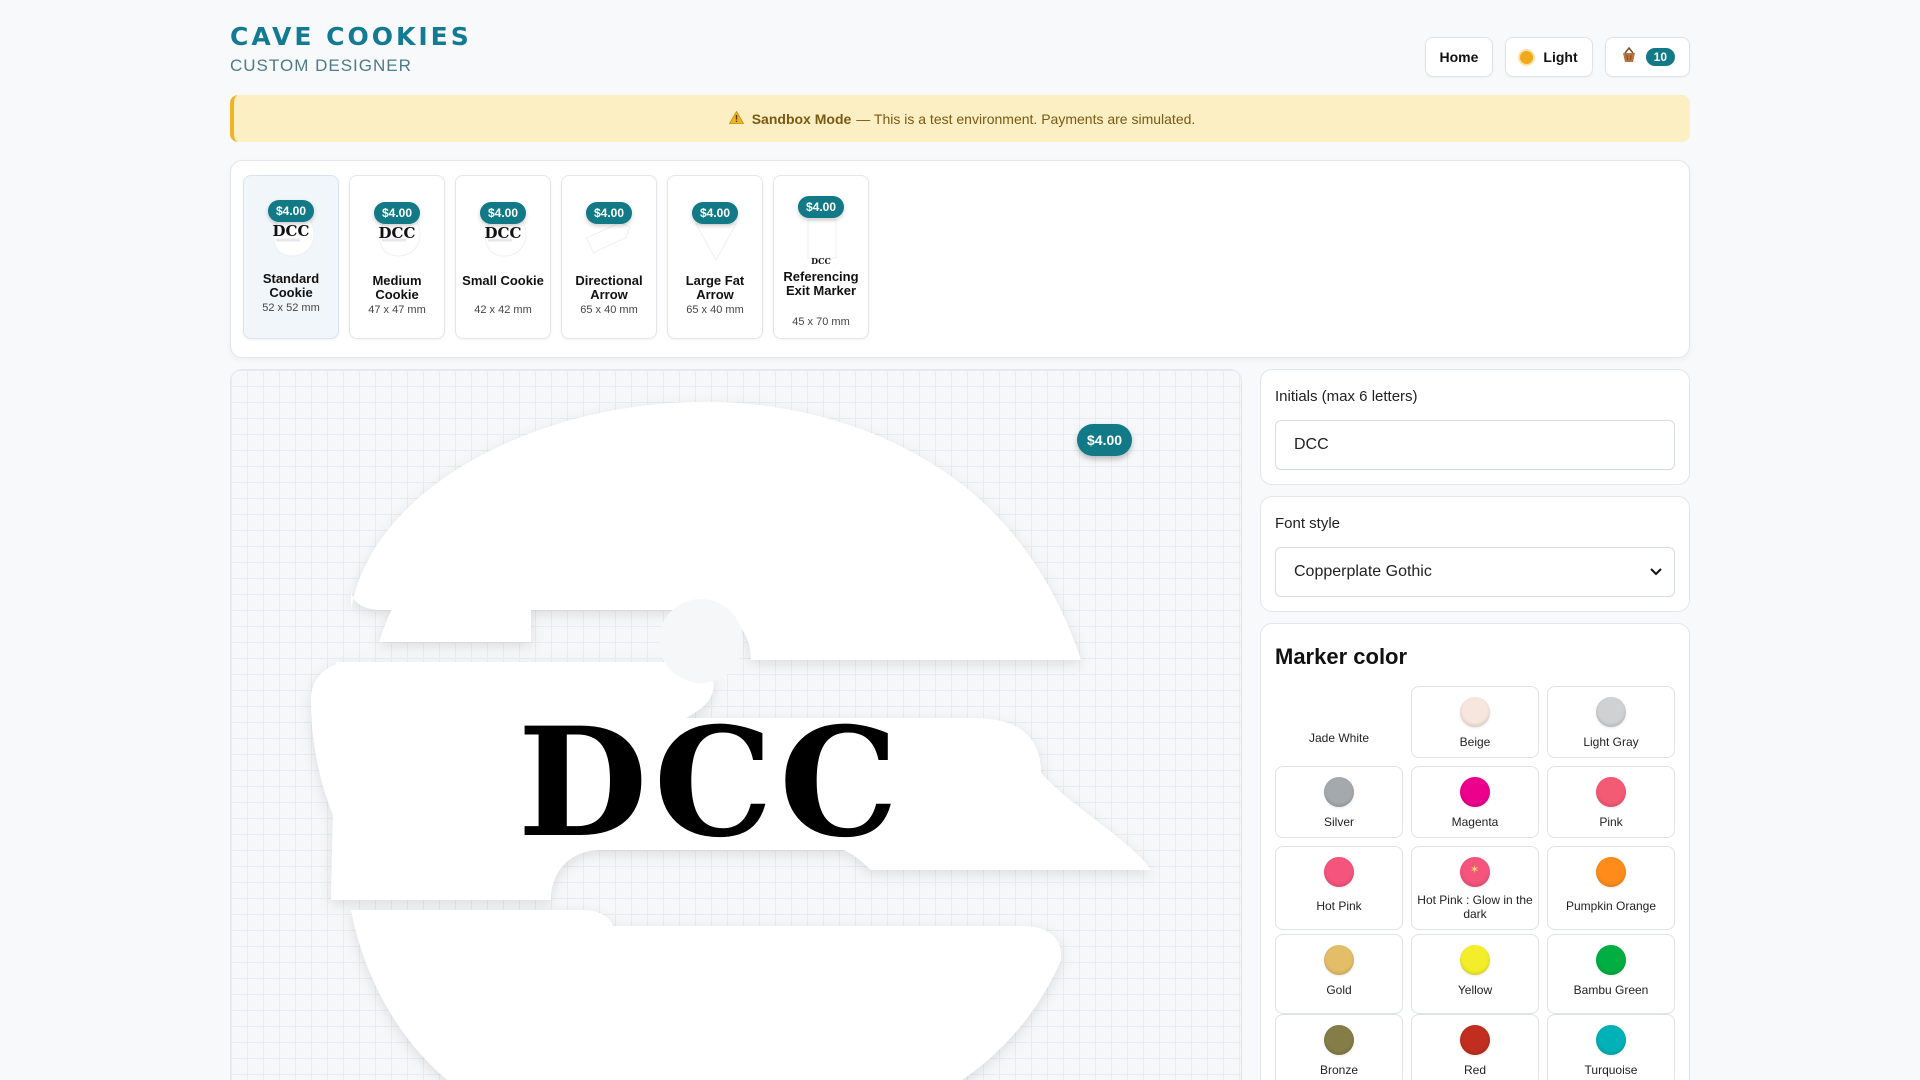 This screenshot has width=1920, height=1080. What do you see at coordinates (1611, 888) in the screenshot?
I see `color-swatch: Pumpkin Orange` at bounding box center [1611, 888].